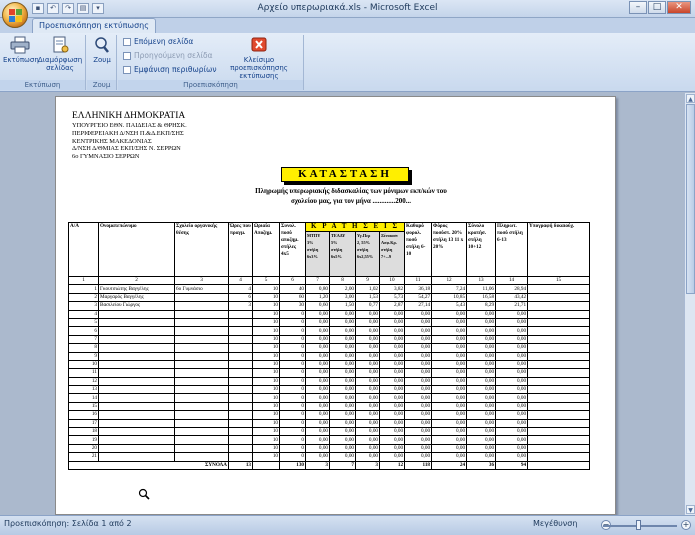 This screenshot has width=695, height=535. I want to click on cell-n: 8, so click(83, 348).